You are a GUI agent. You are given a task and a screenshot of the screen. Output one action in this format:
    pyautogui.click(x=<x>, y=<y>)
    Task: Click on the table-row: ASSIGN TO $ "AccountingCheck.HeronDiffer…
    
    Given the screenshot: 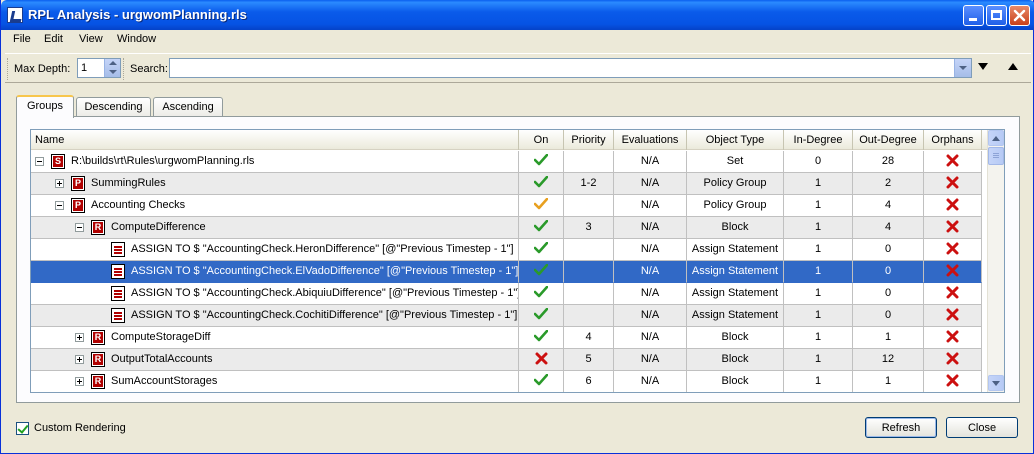 What is the action you would take?
    pyautogui.click(x=510, y=250)
    